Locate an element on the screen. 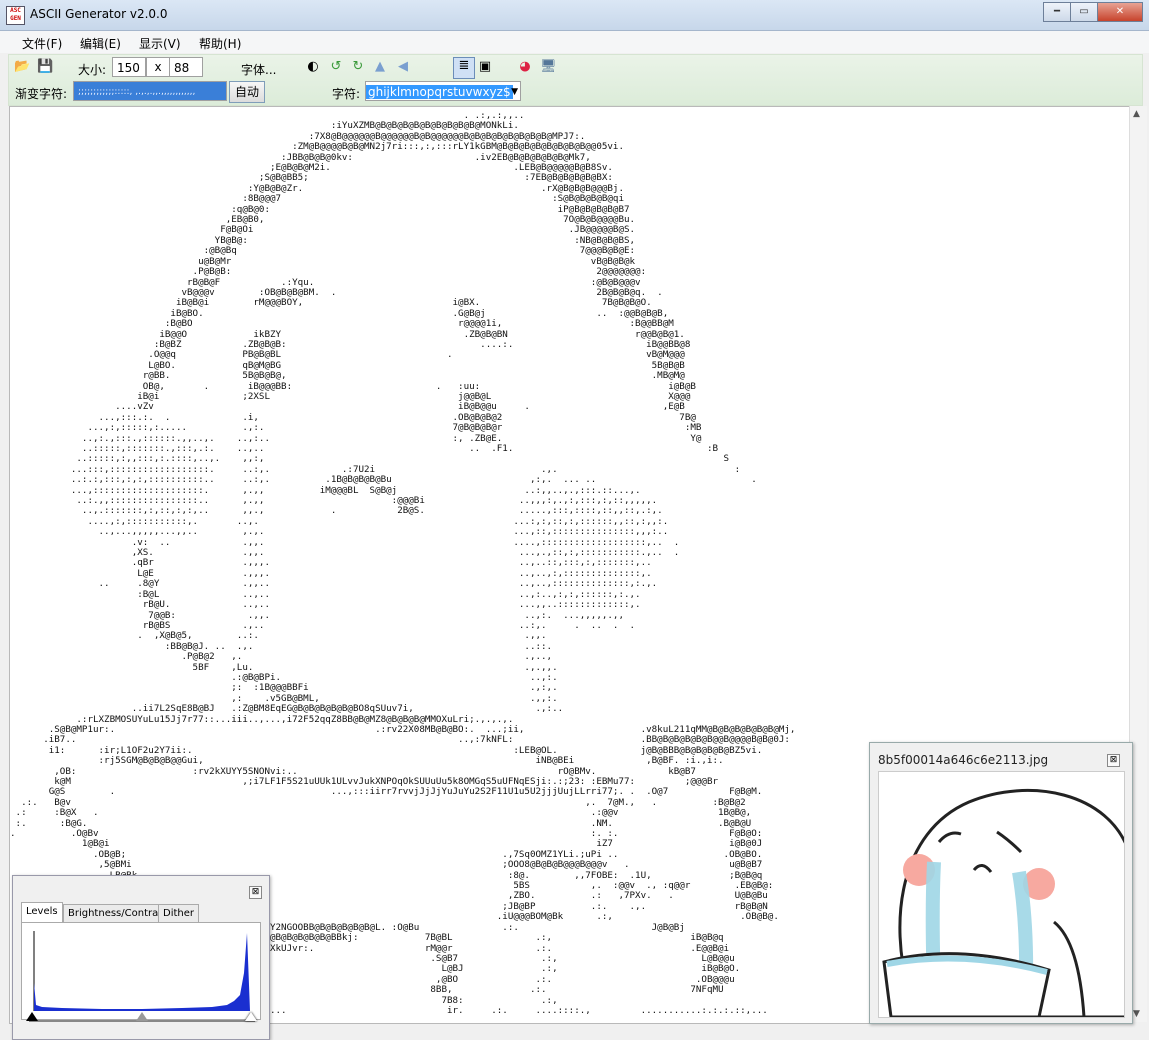 Image resolution: width=1149 pixels, height=1040 pixels. open-folder-icon: 📂 is located at coordinates (22, 67).